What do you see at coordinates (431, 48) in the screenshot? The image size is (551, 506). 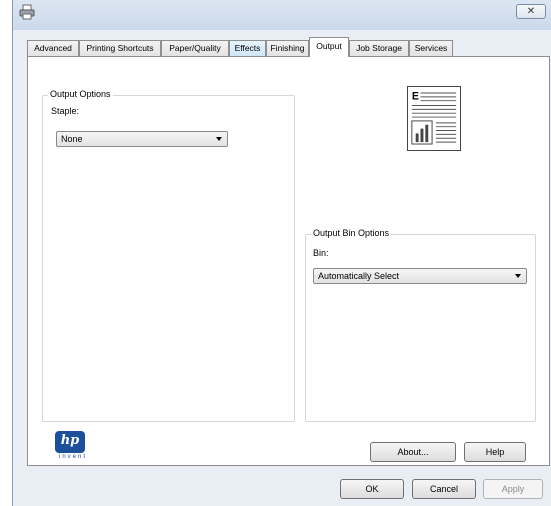 I see `tab-services: Services` at bounding box center [431, 48].